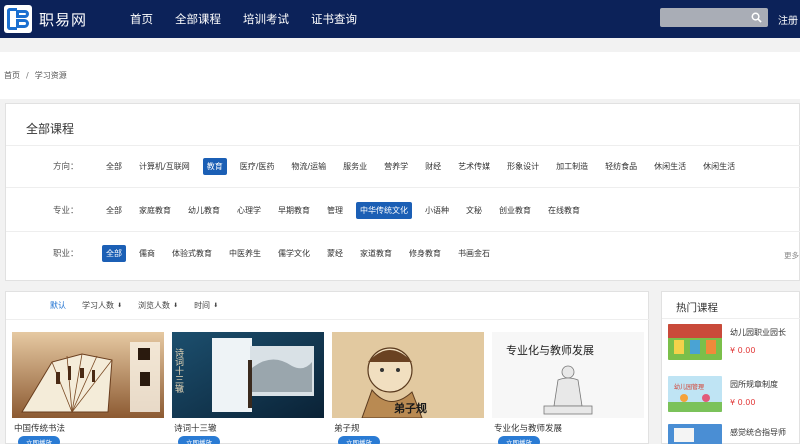 Image resolution: width=800 pixels, height=444 pixels. I want to click on kindergarten-image, so click(695, 342).